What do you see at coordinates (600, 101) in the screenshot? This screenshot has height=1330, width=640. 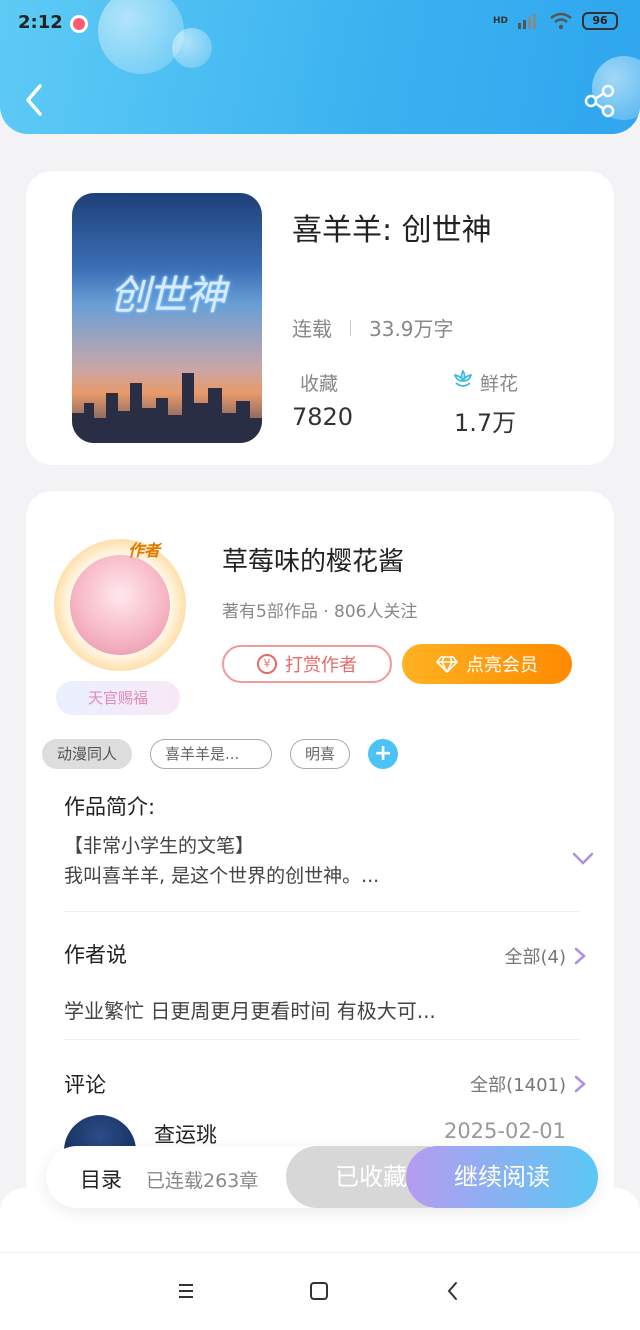 I see `share-icon` at bounding box center [600, 101].